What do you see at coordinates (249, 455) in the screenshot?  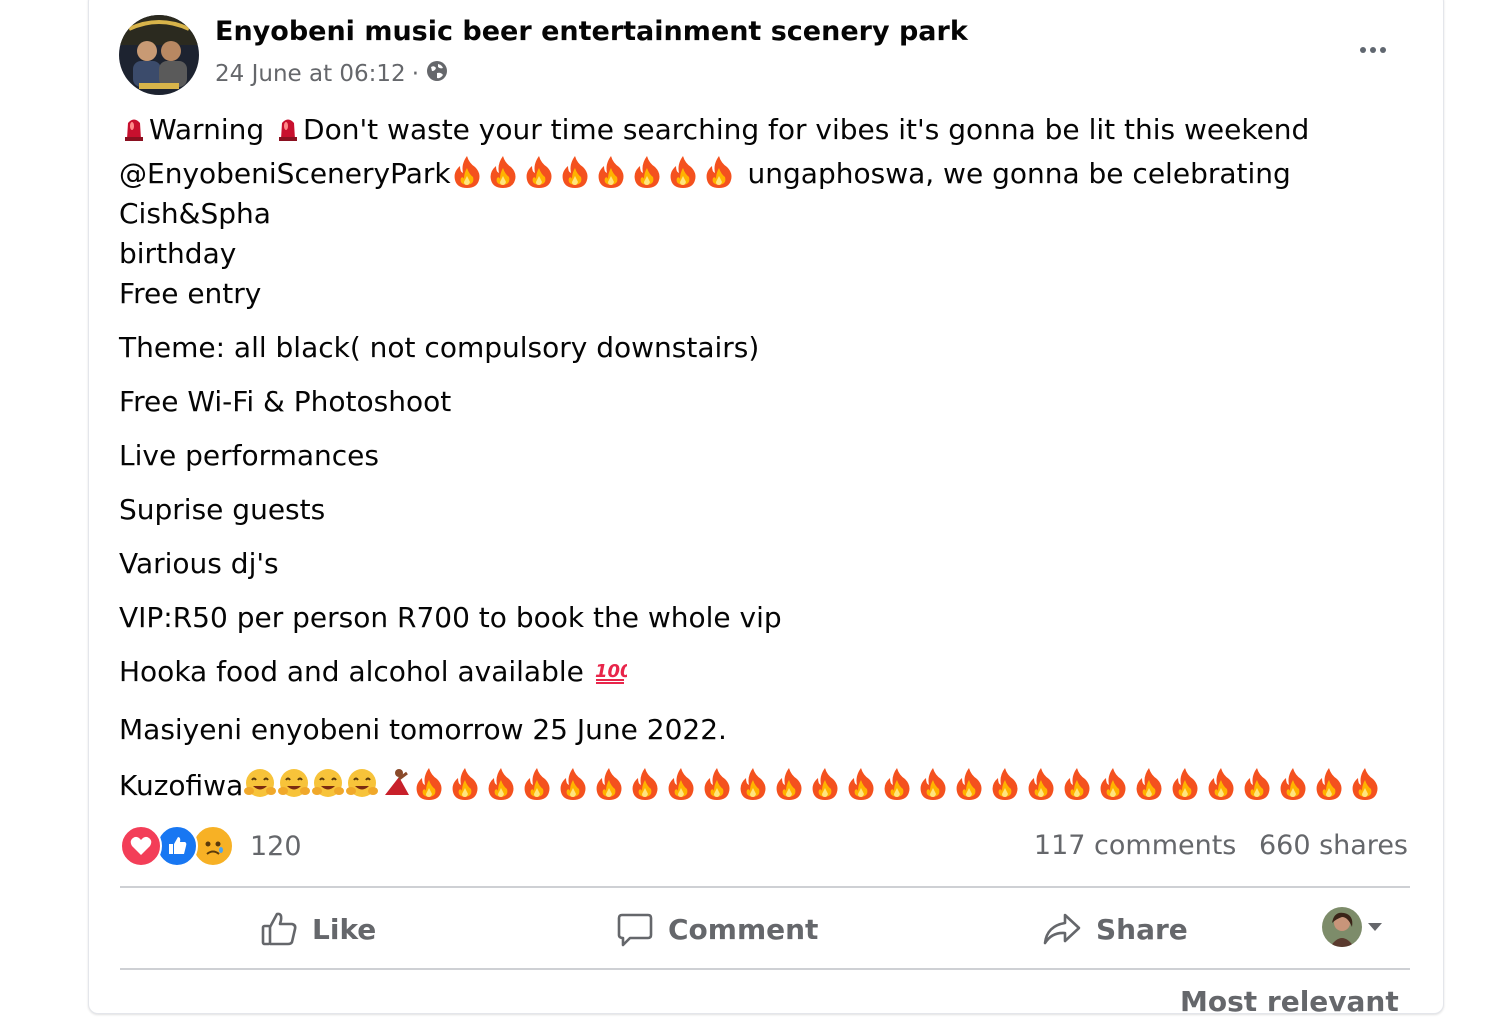 I see `post-line: Live performances` at bounding box center [249, 455].